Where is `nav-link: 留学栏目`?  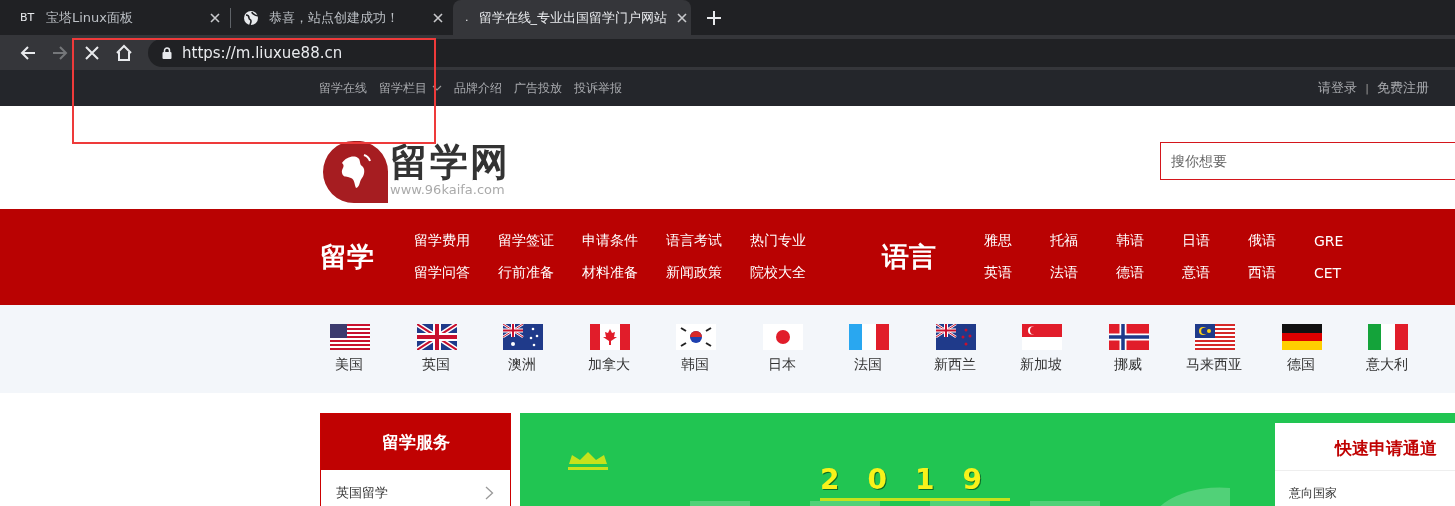 nav-link: 留学栏目 is located at coordinates (410, 88).